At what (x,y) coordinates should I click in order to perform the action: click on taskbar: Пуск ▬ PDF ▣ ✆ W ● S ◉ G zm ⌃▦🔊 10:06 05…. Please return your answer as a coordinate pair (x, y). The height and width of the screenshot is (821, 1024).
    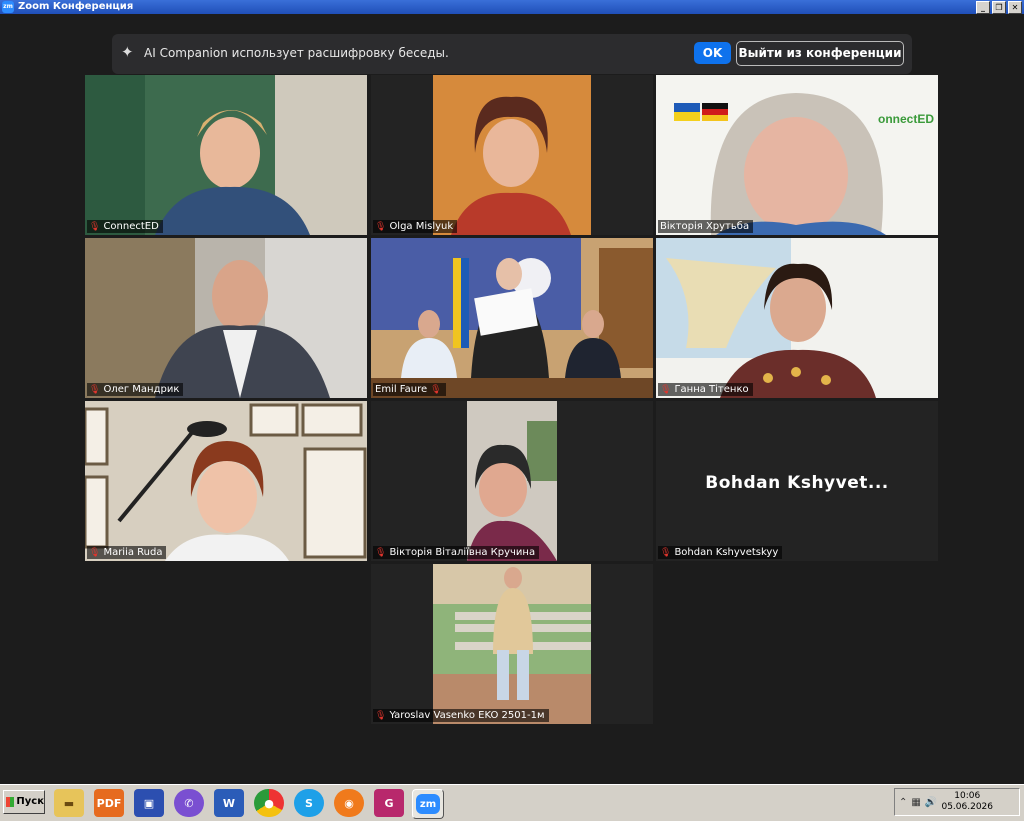
    Looking at the image, I should click on (512, 802).